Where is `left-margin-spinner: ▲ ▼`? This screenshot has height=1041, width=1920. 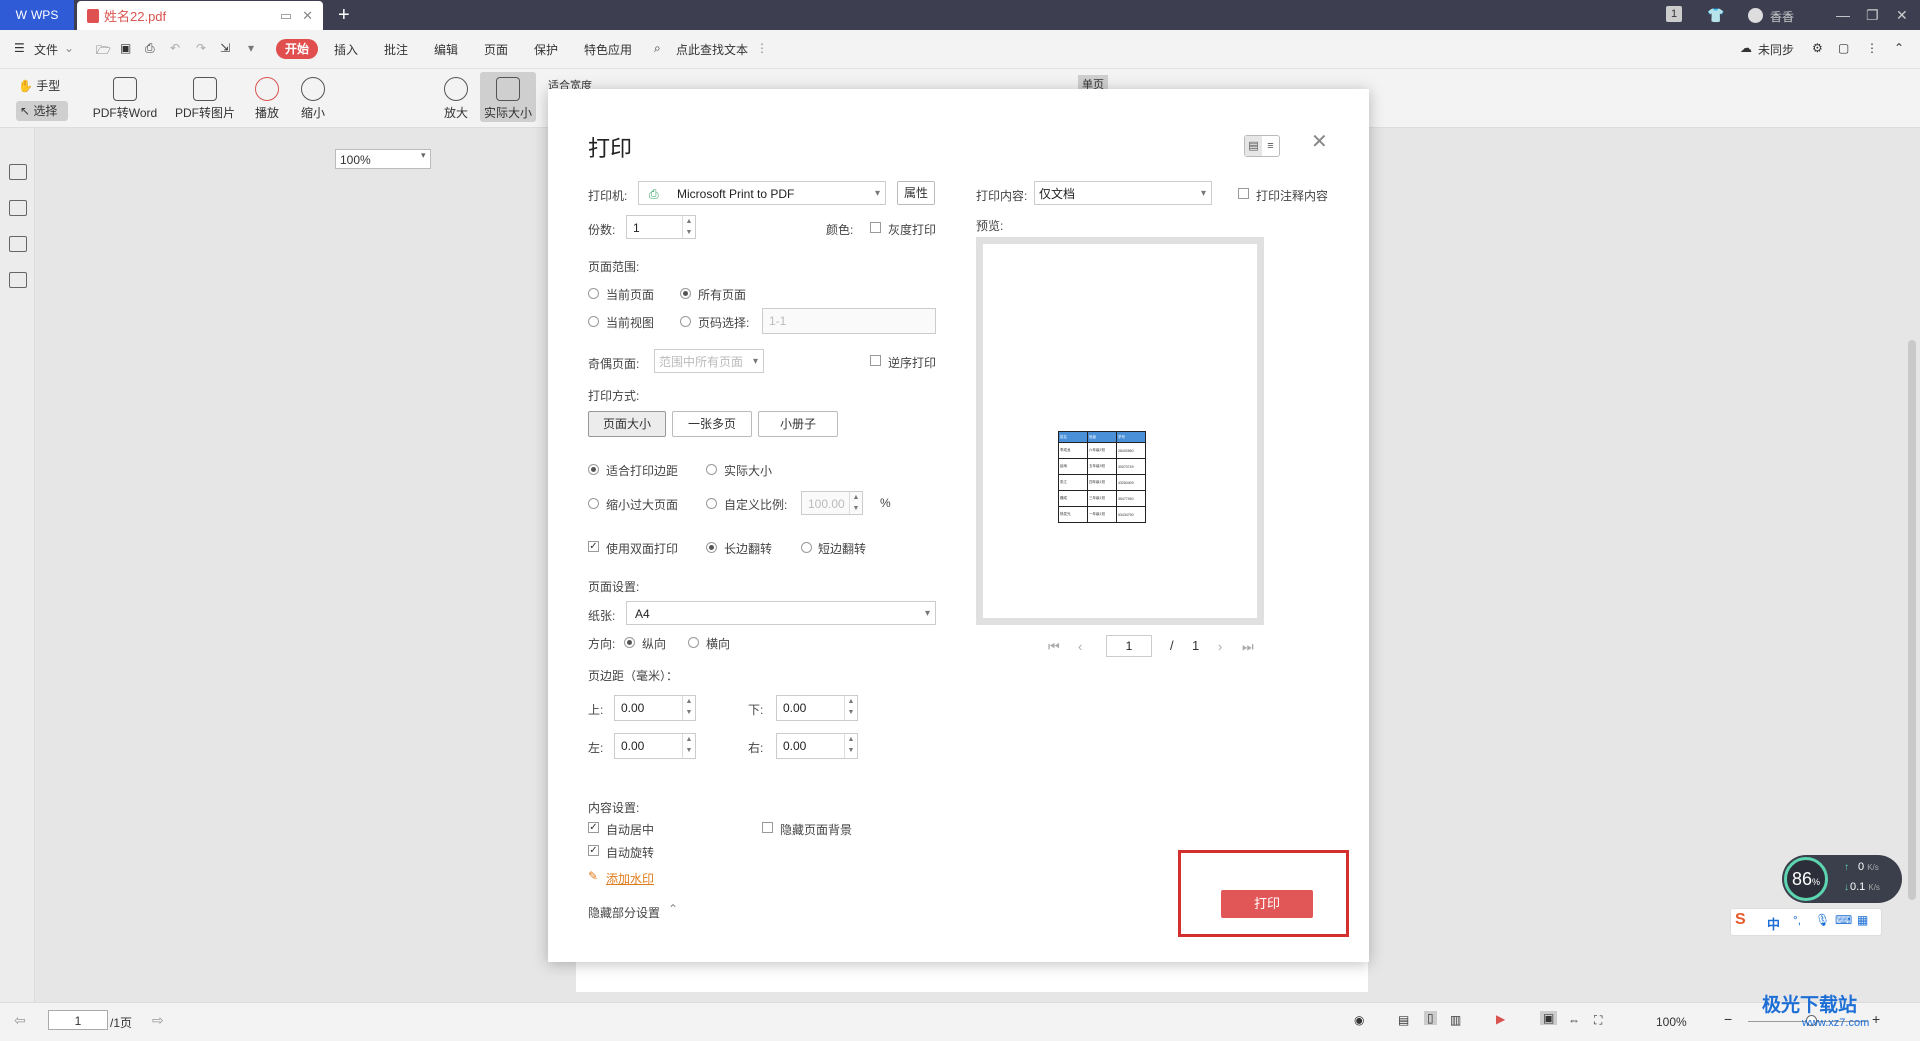
left-margin-spinner: ▲ ▼ is located at coordinates (688, 746).